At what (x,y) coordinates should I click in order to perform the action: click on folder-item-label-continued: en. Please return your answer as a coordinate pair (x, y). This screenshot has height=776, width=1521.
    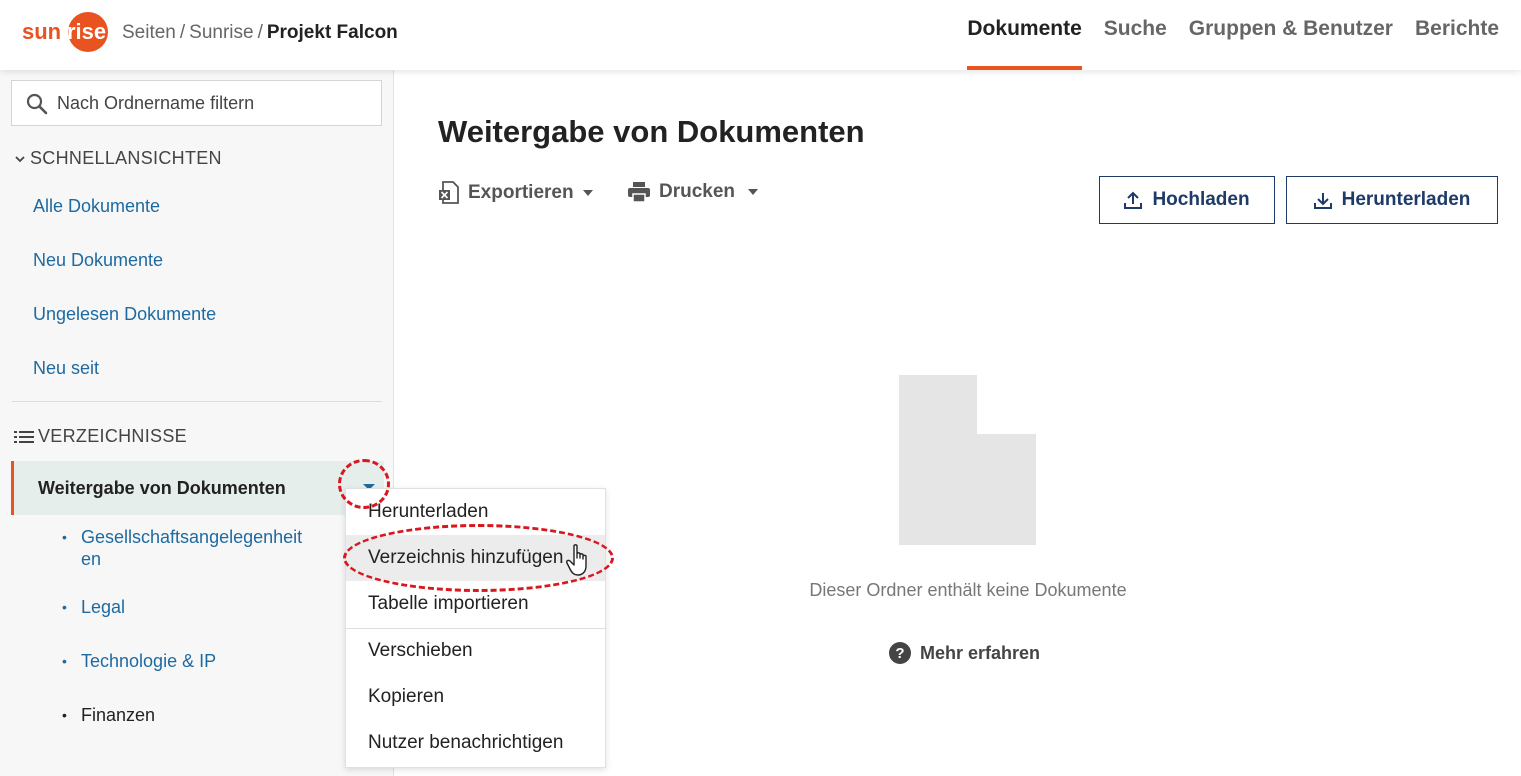
    Looking at the image, I should click on (91, 559).